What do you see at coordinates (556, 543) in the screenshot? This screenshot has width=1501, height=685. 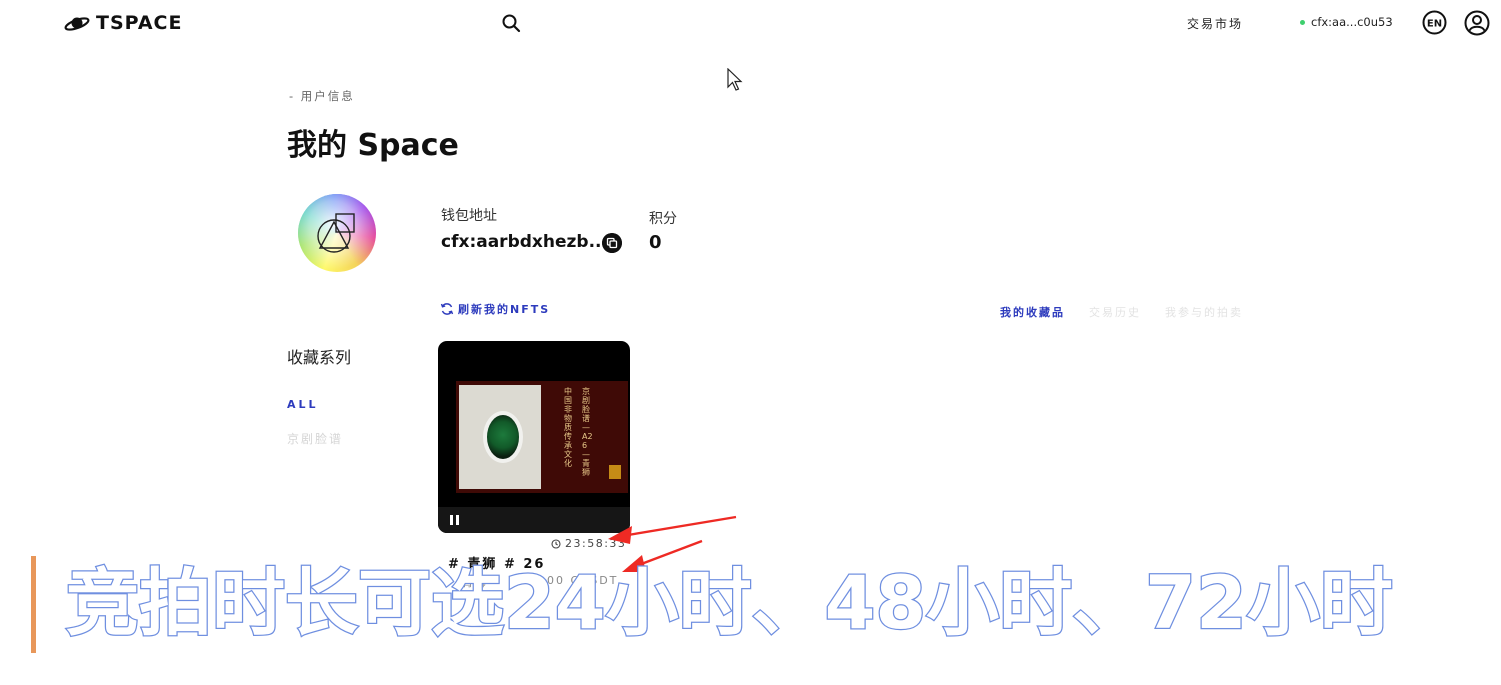 I see `clock-icon` at bounding box center [556, 543].